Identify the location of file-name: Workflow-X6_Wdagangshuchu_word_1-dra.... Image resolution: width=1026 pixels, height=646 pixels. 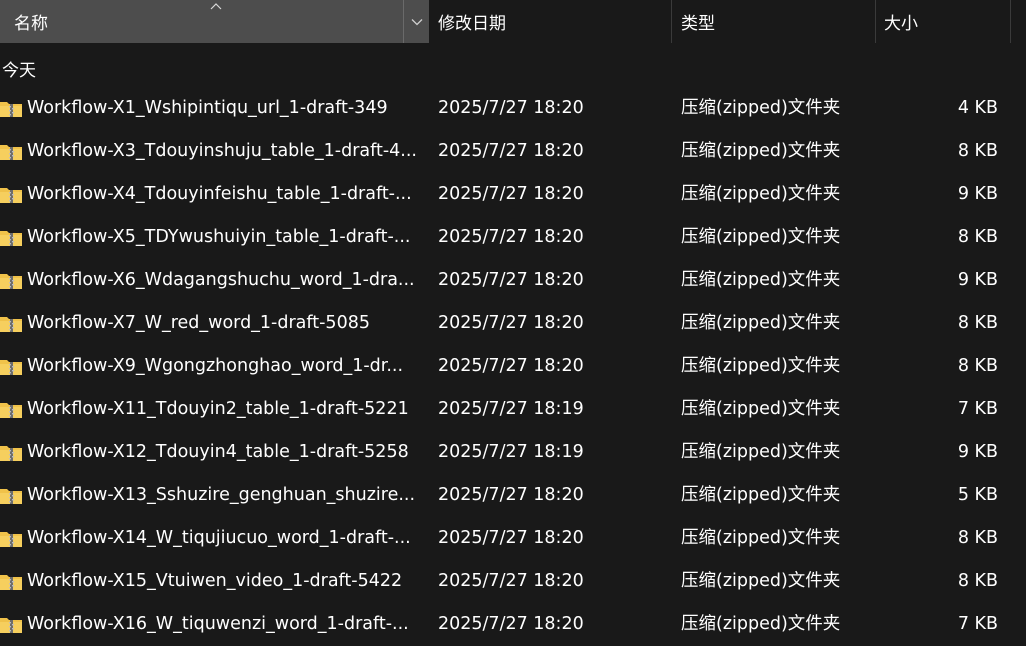
(221, 280).